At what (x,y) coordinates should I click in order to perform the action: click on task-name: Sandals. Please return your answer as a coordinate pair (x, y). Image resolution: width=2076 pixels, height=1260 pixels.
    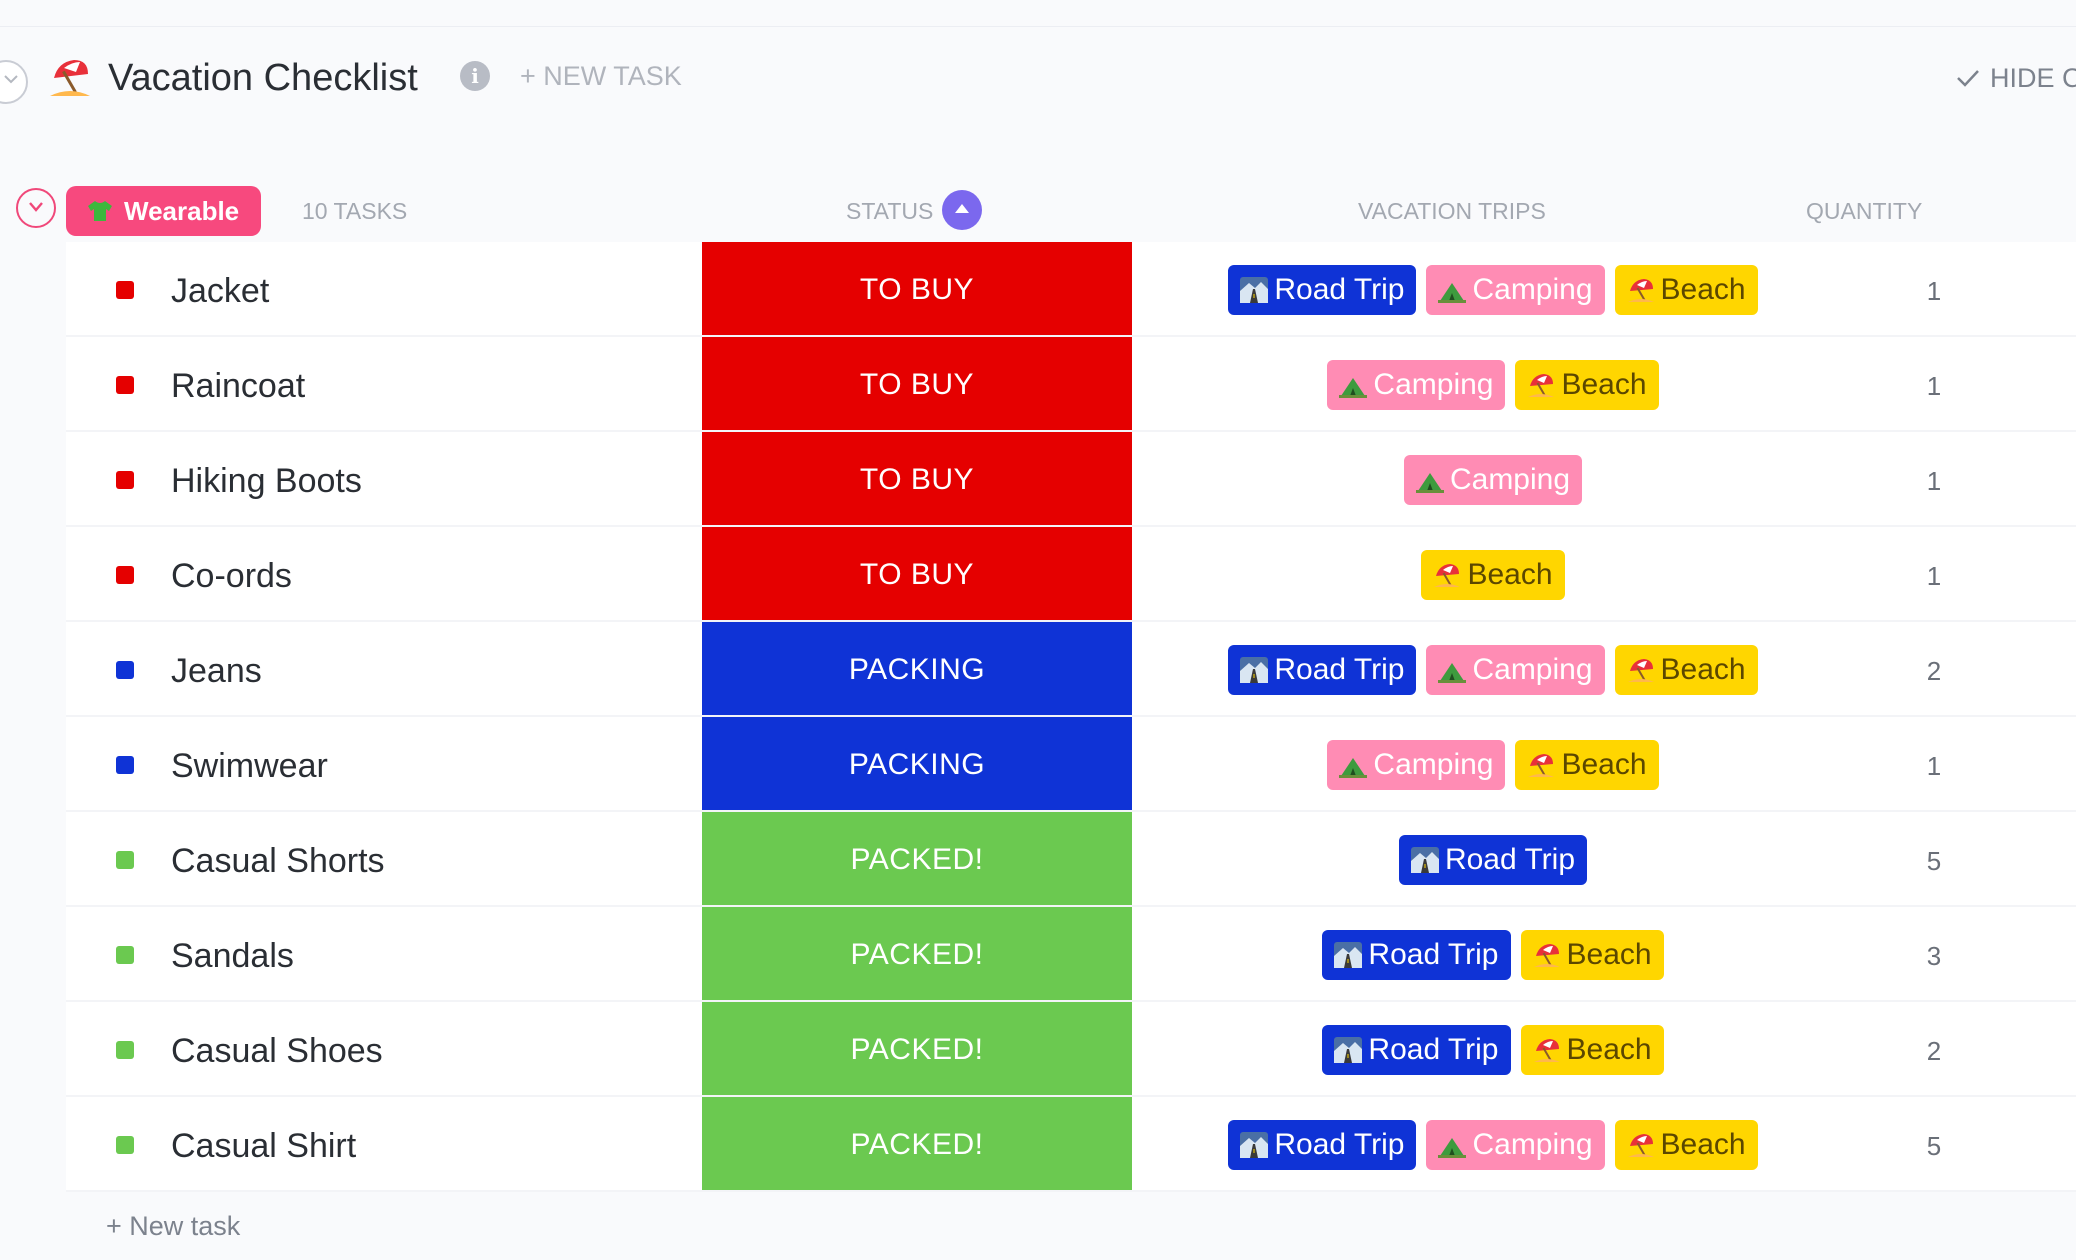
    Looking at the image, I should click on (232, 956).